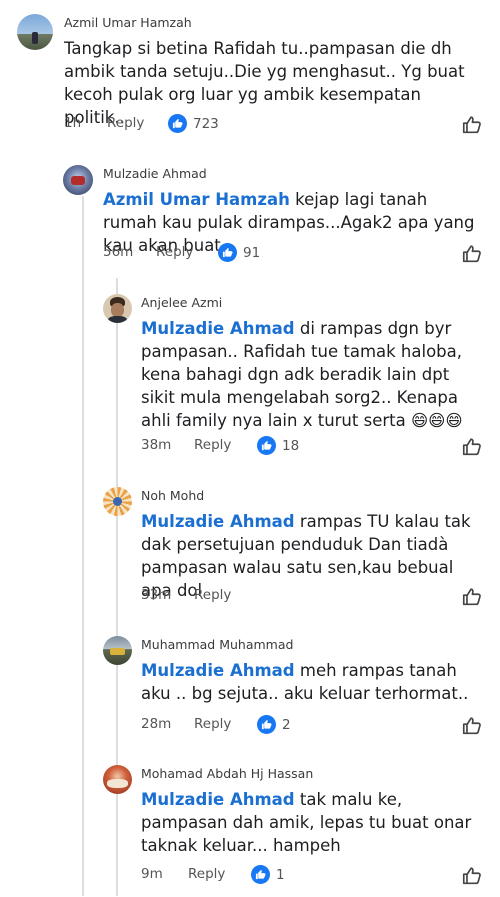 Image resolution: width=500 pixels, height=897 pixels. Describe the element at coordinates (117, 587) in the screenshot. I see `thread-line-level2` at that location.